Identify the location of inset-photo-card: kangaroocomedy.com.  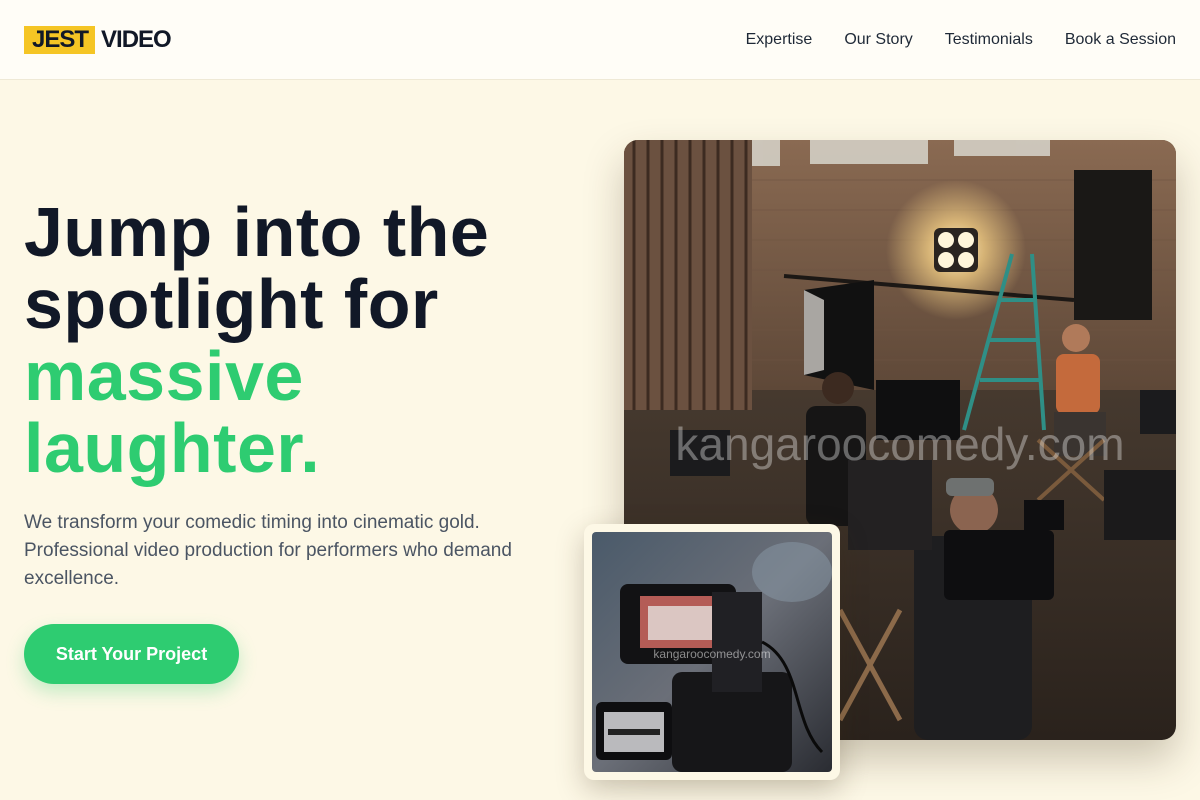
(712, 652).